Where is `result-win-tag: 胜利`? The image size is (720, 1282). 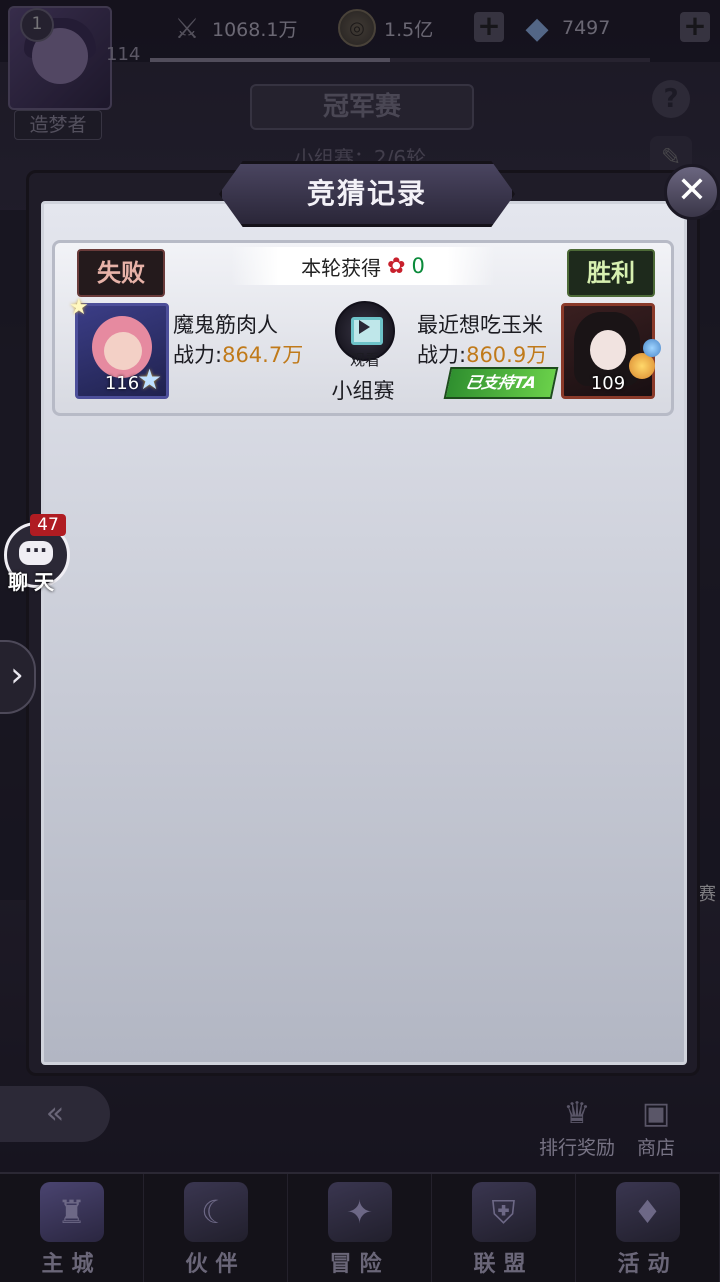
result-win-tag: 胜利 is located at coordinates (611, 273).